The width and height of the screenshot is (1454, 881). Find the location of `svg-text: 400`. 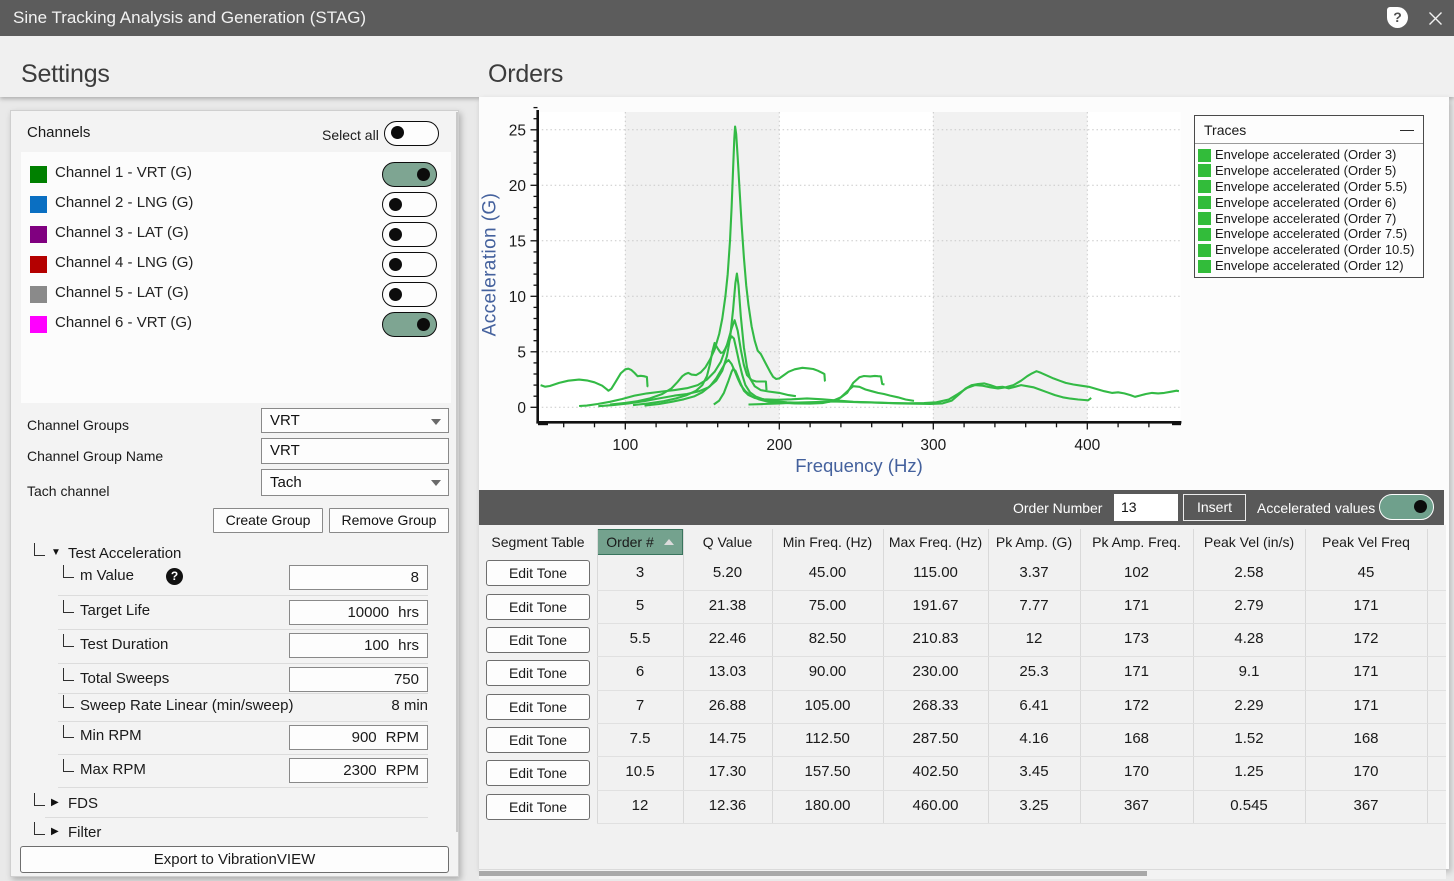

svg-text: 400 is located at coordinates (1087, 445).